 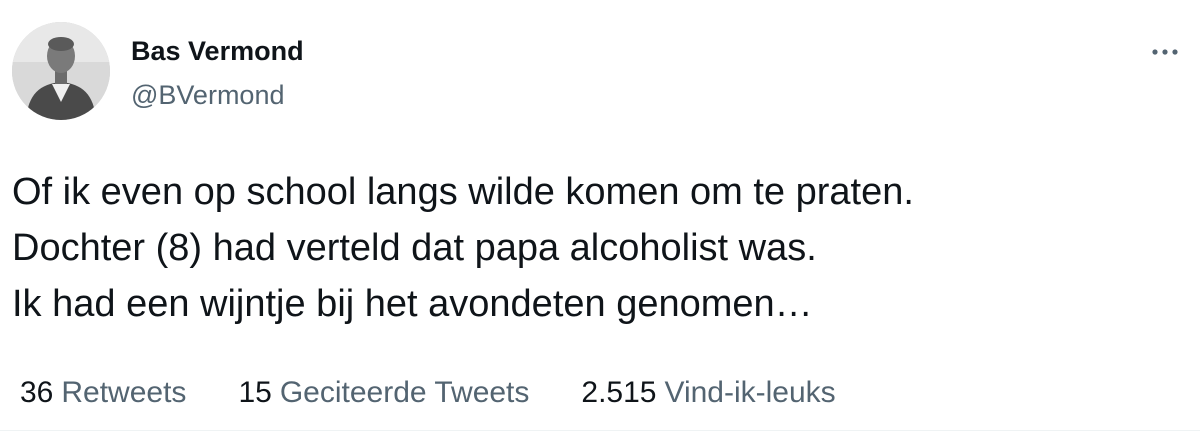 What do you see at coordinates (404, 392) in the screenshot?
I see `quote-tweets-label: Geciteerde Tweets` at bounding box center [404, 392].